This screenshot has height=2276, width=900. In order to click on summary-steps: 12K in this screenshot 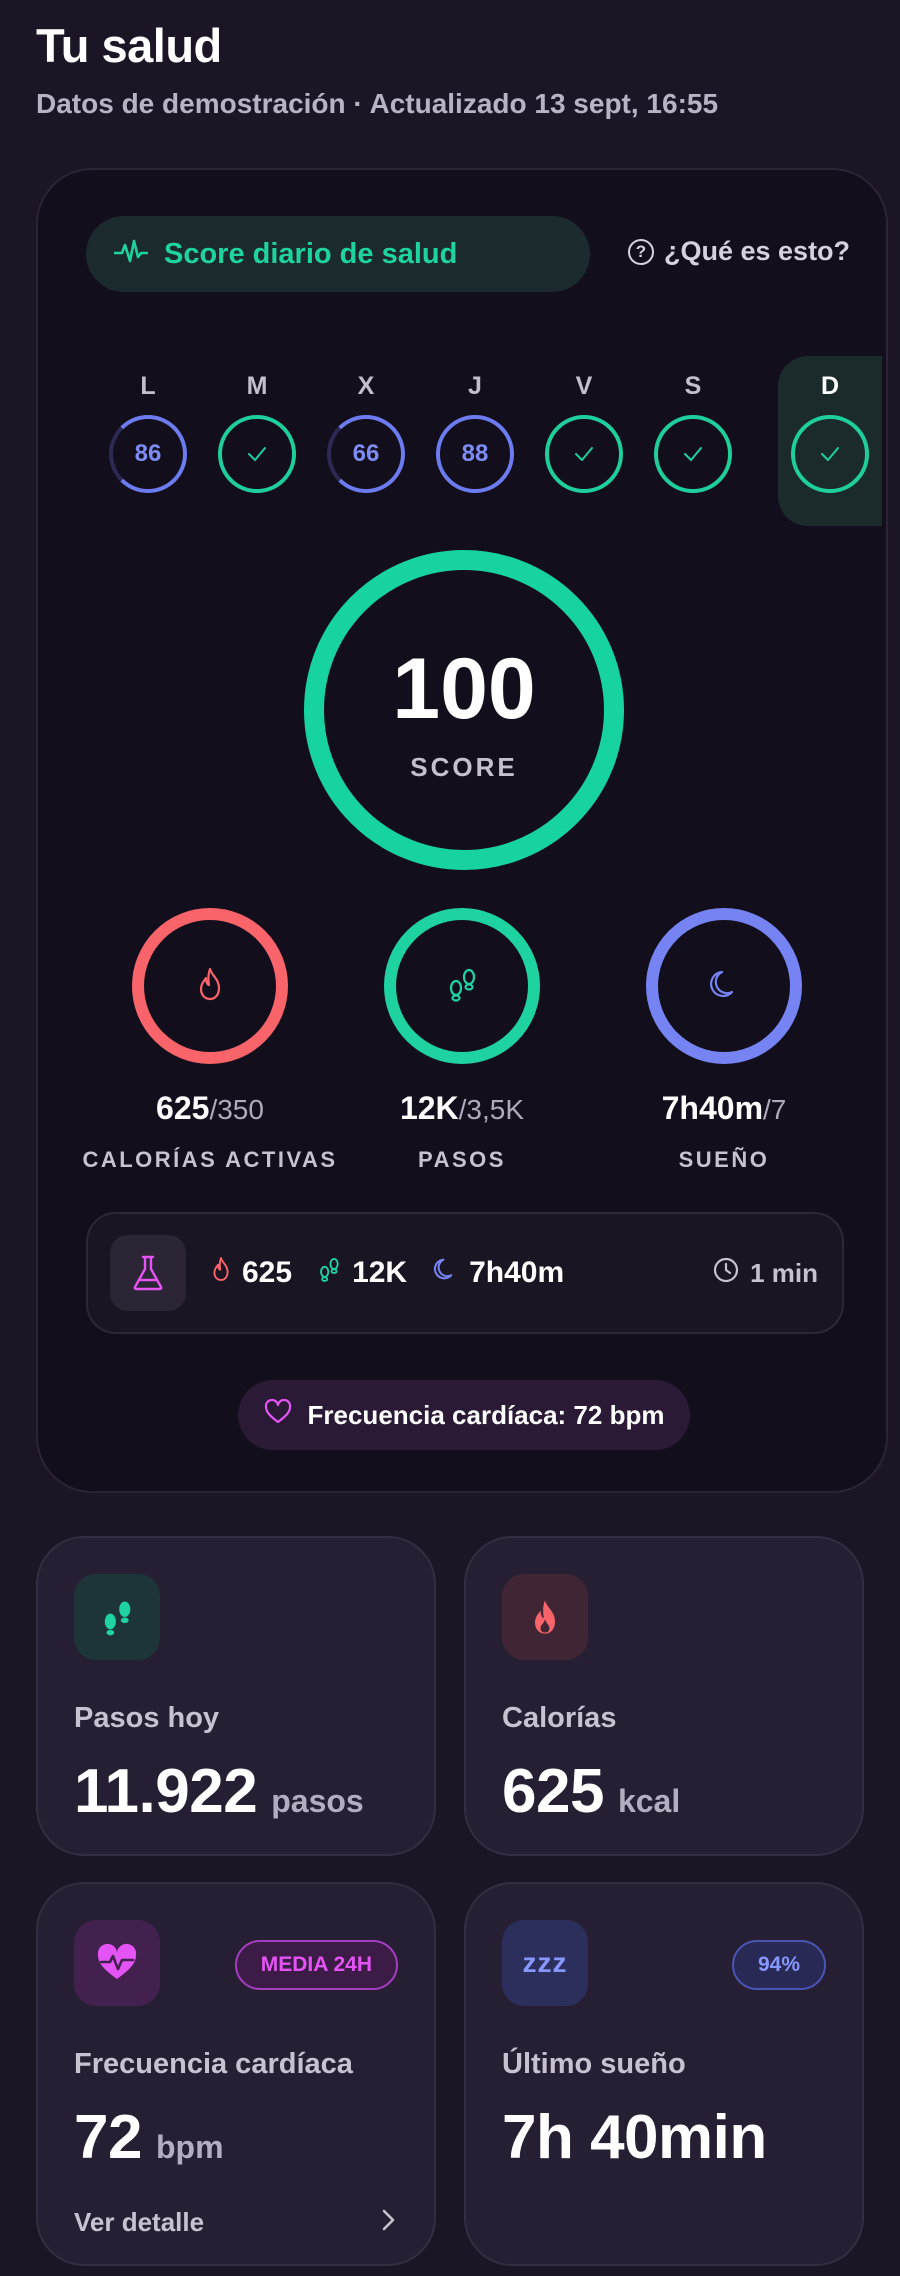, I will do `click(361, 1273)`.